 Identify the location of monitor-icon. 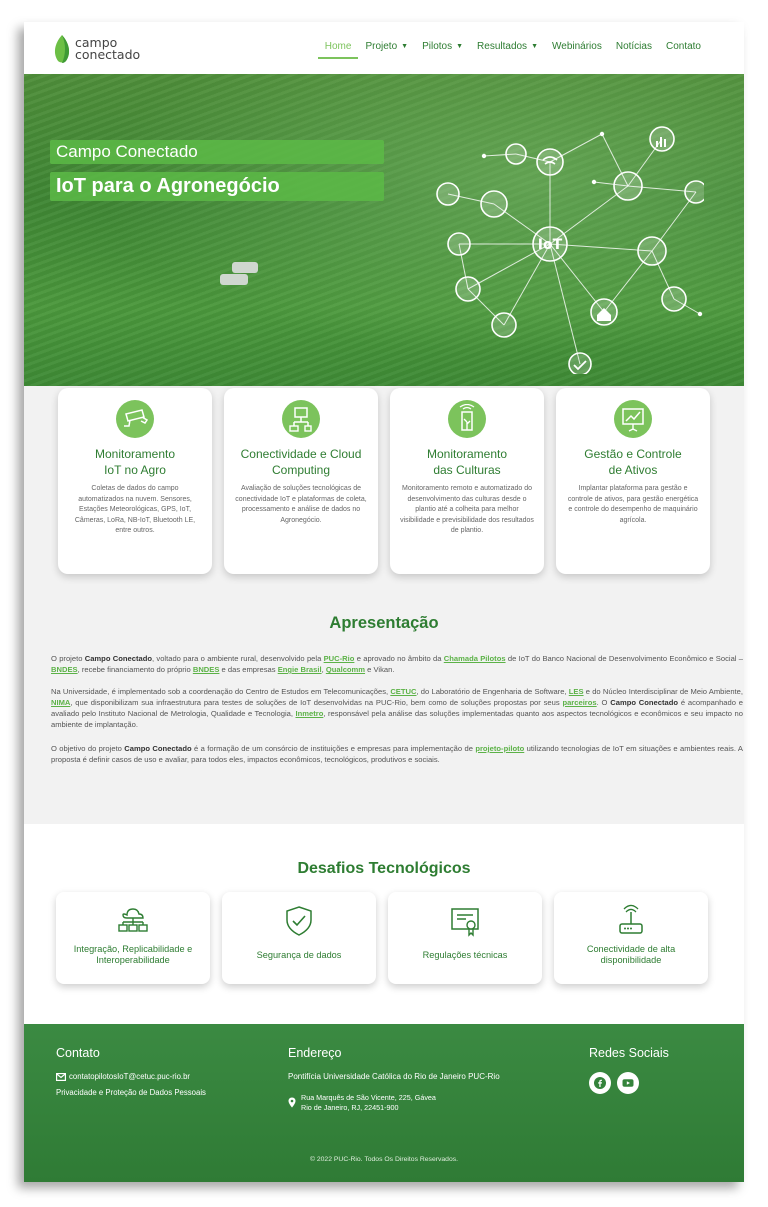
(459, 244).